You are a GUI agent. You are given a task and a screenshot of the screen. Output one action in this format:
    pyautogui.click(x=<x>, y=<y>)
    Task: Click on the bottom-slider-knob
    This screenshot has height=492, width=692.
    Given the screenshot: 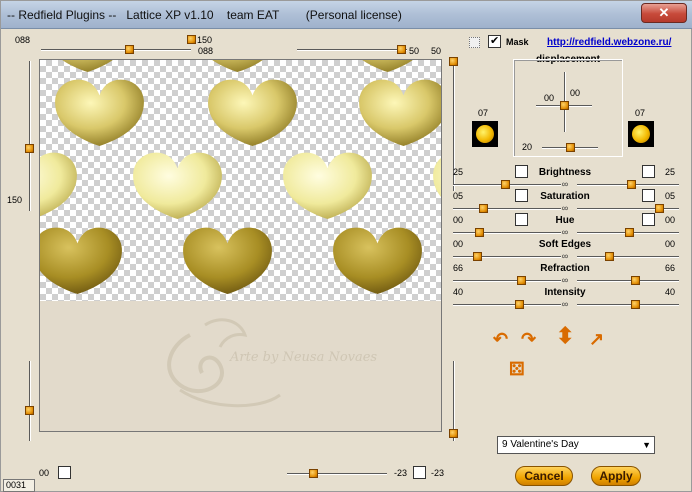 What is the action you would take?
    pyautogui.click(x=313, y=473)
    